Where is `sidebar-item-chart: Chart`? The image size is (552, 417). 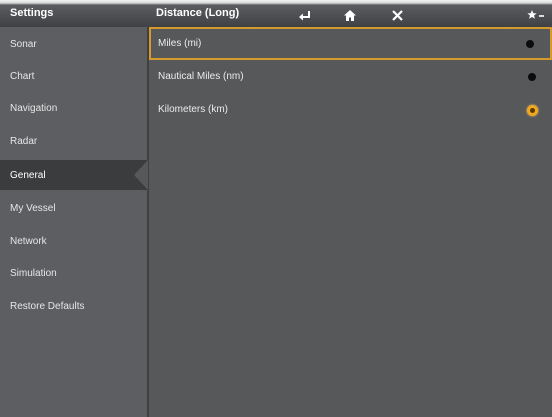
sidebar-item-chart: Chart is located at coordinates (74, 76).